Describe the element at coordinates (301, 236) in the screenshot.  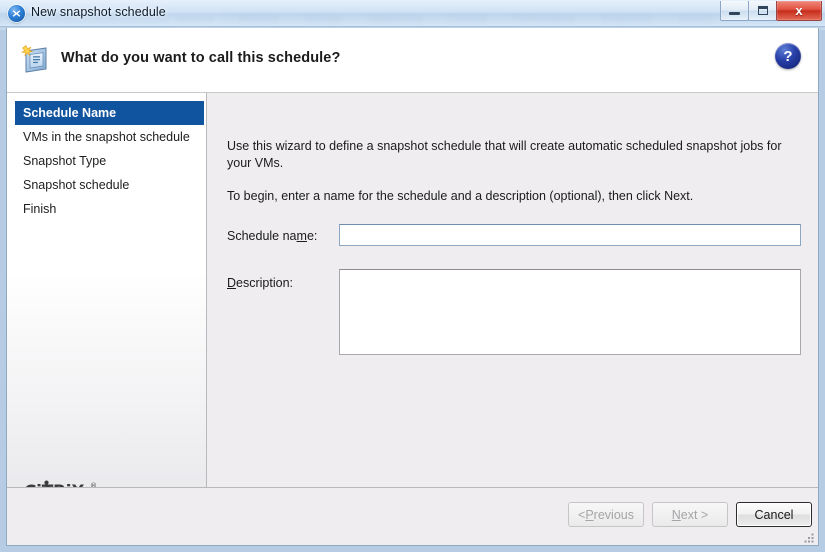
I see `schedule-name-mnemonic: m` at that location.